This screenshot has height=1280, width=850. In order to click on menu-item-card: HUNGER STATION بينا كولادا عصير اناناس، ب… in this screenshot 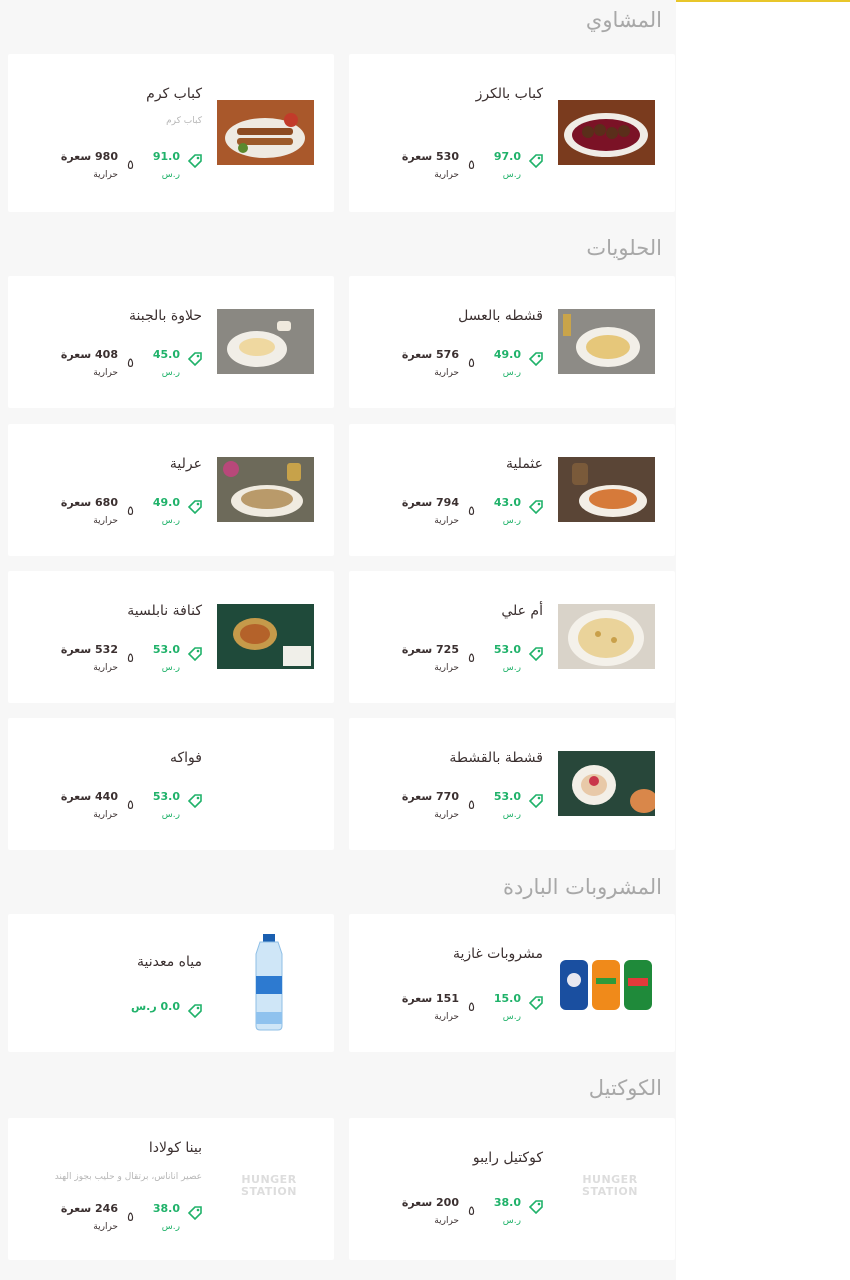, I will do `click(171, 1189)`.